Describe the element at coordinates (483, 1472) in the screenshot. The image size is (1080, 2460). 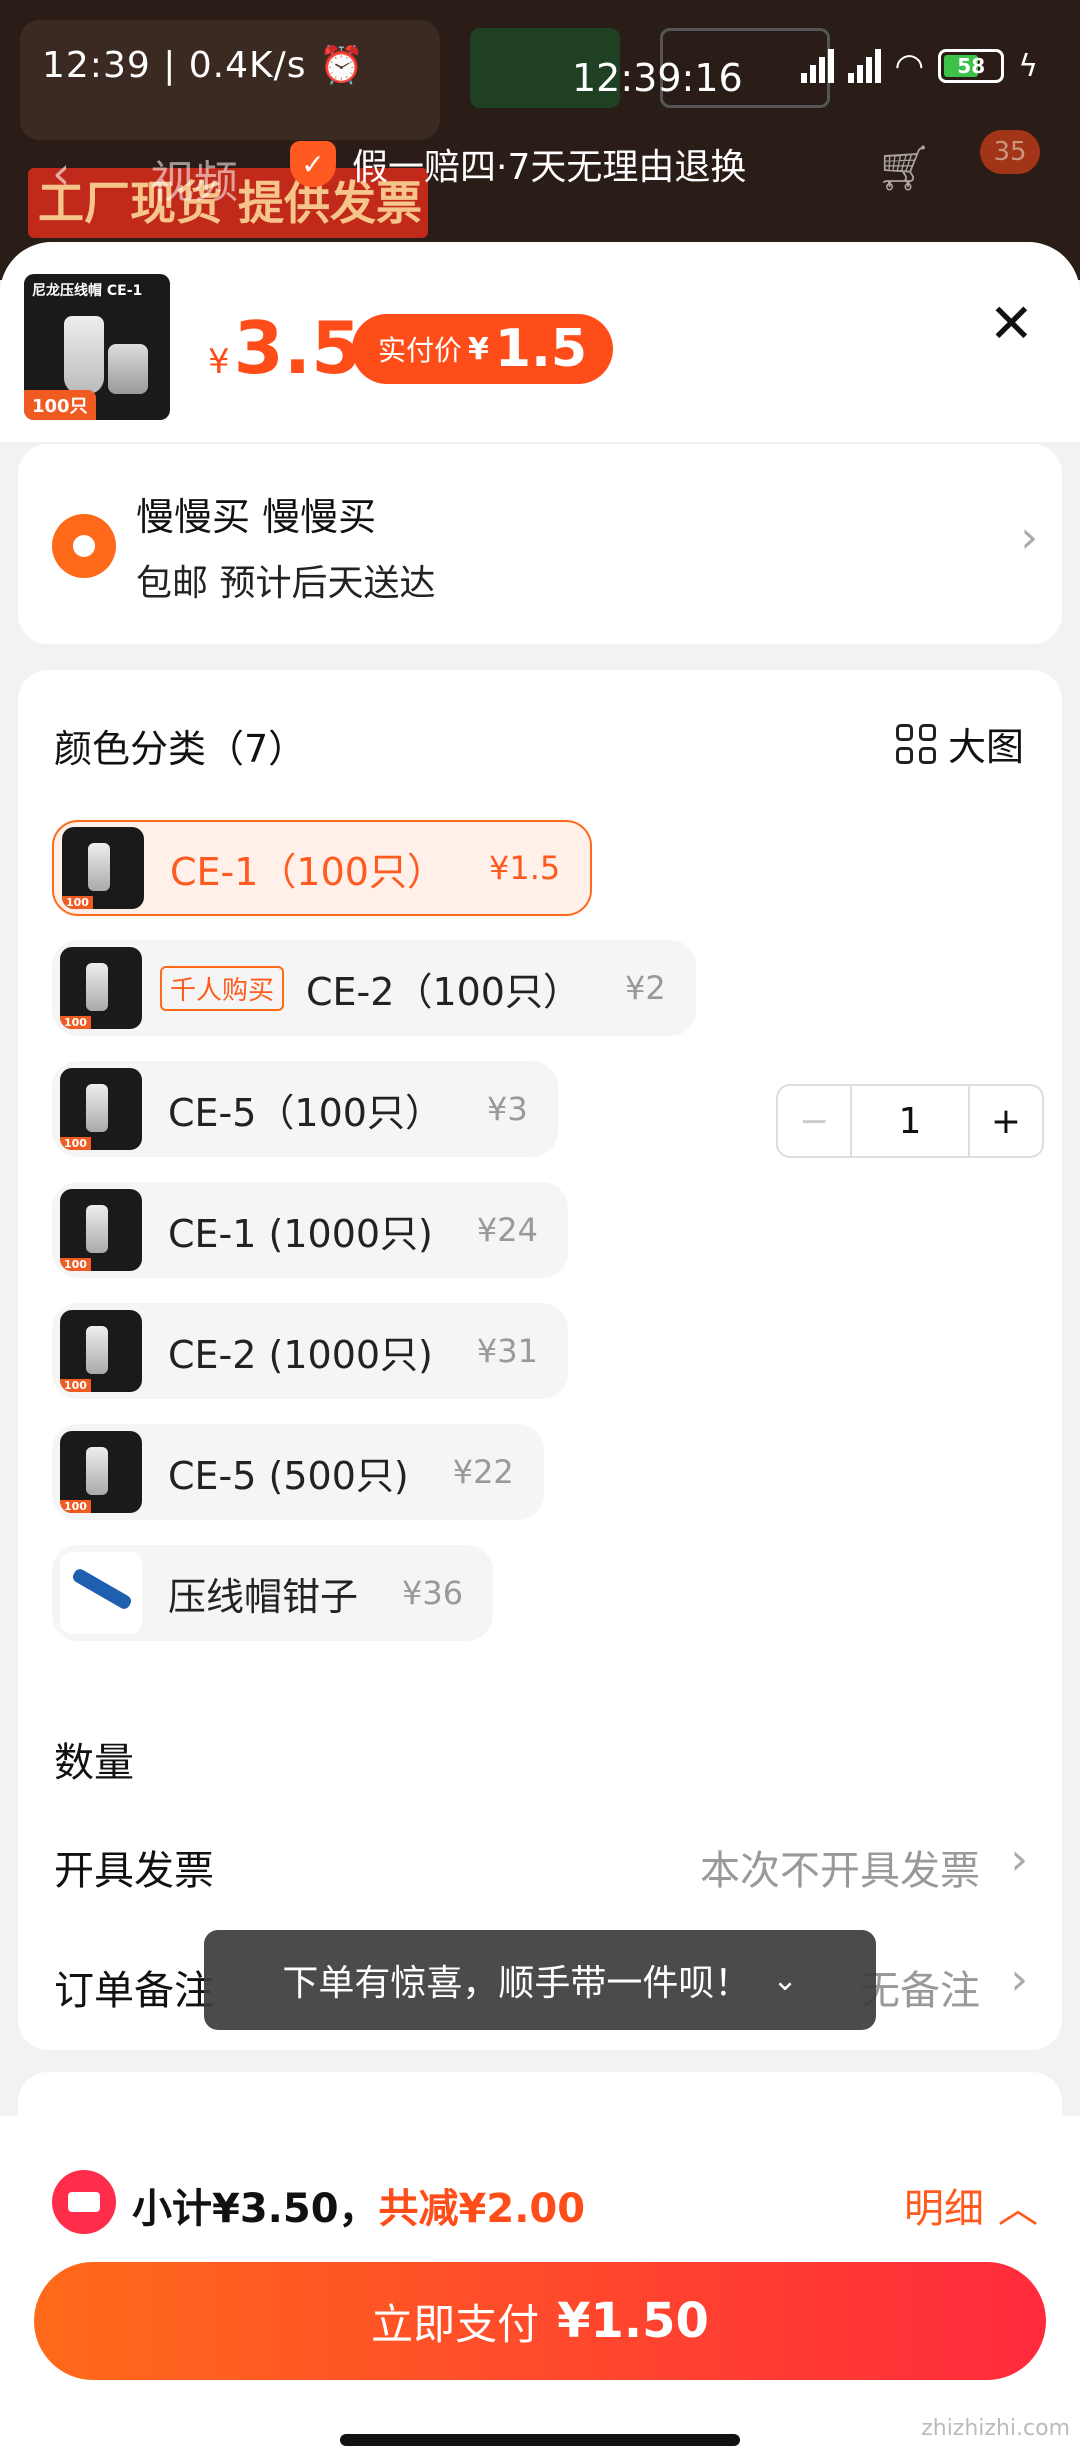
I see `option-price: ¥22` at that location.